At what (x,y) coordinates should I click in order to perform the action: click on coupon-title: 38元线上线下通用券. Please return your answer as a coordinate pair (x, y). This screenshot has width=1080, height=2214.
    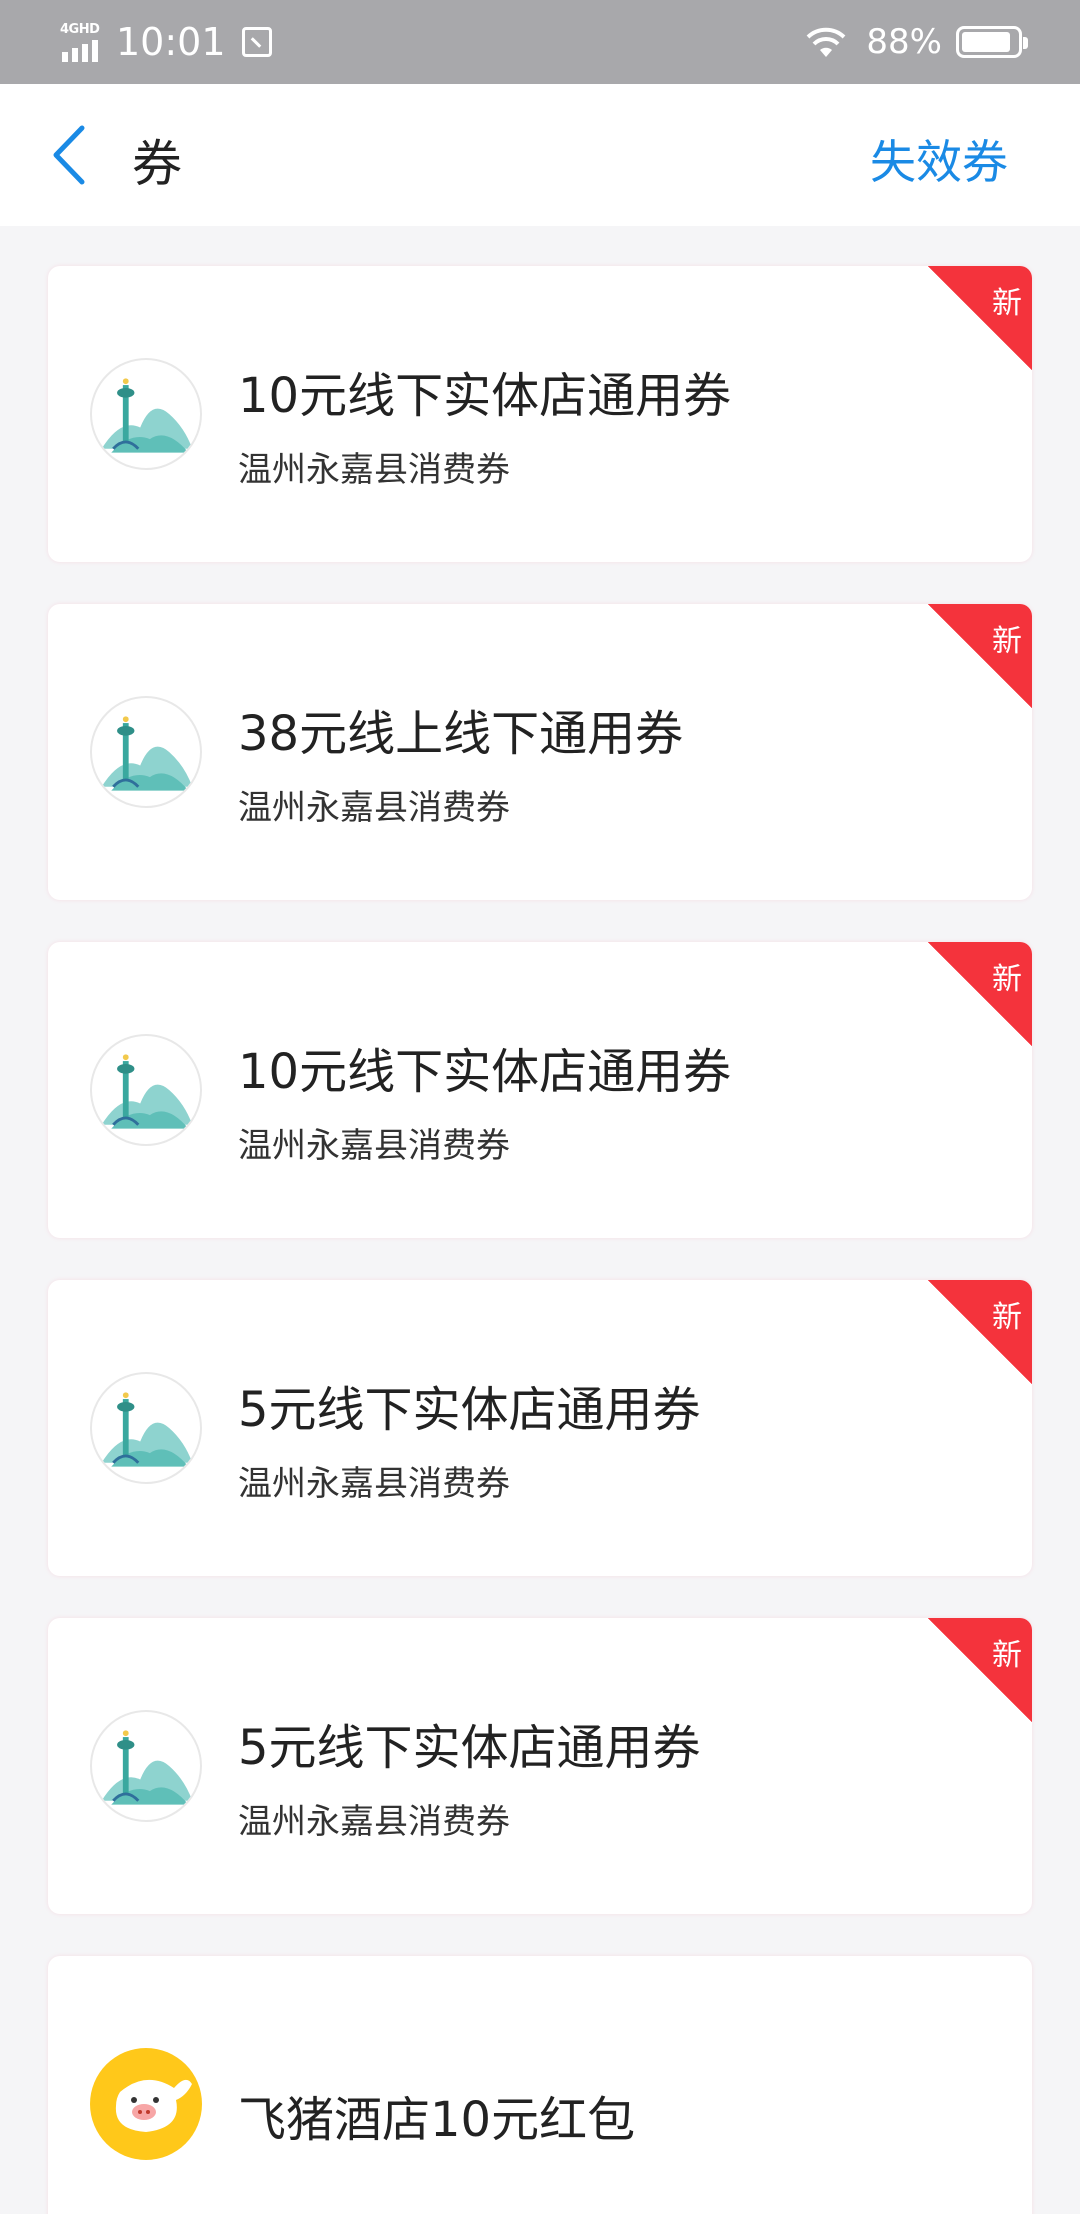
    Looking at the image, I should click on (461, 734).